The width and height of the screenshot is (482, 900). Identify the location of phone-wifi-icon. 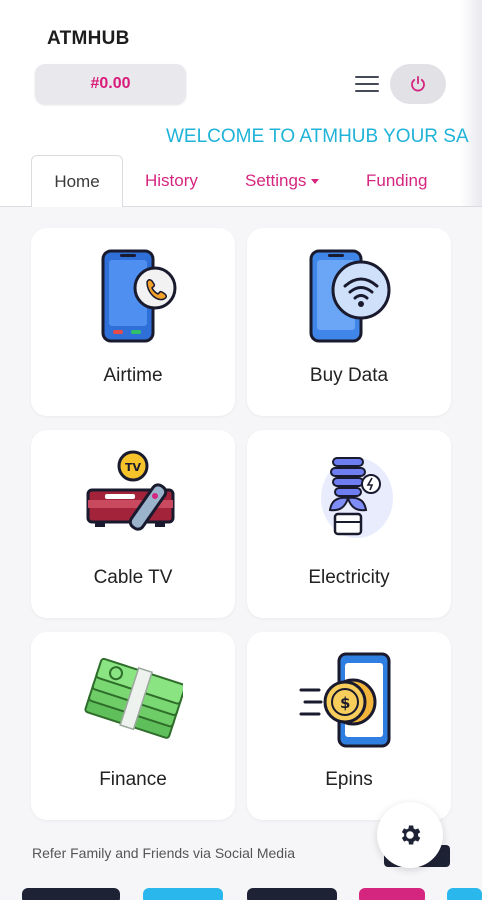
(350, 296).